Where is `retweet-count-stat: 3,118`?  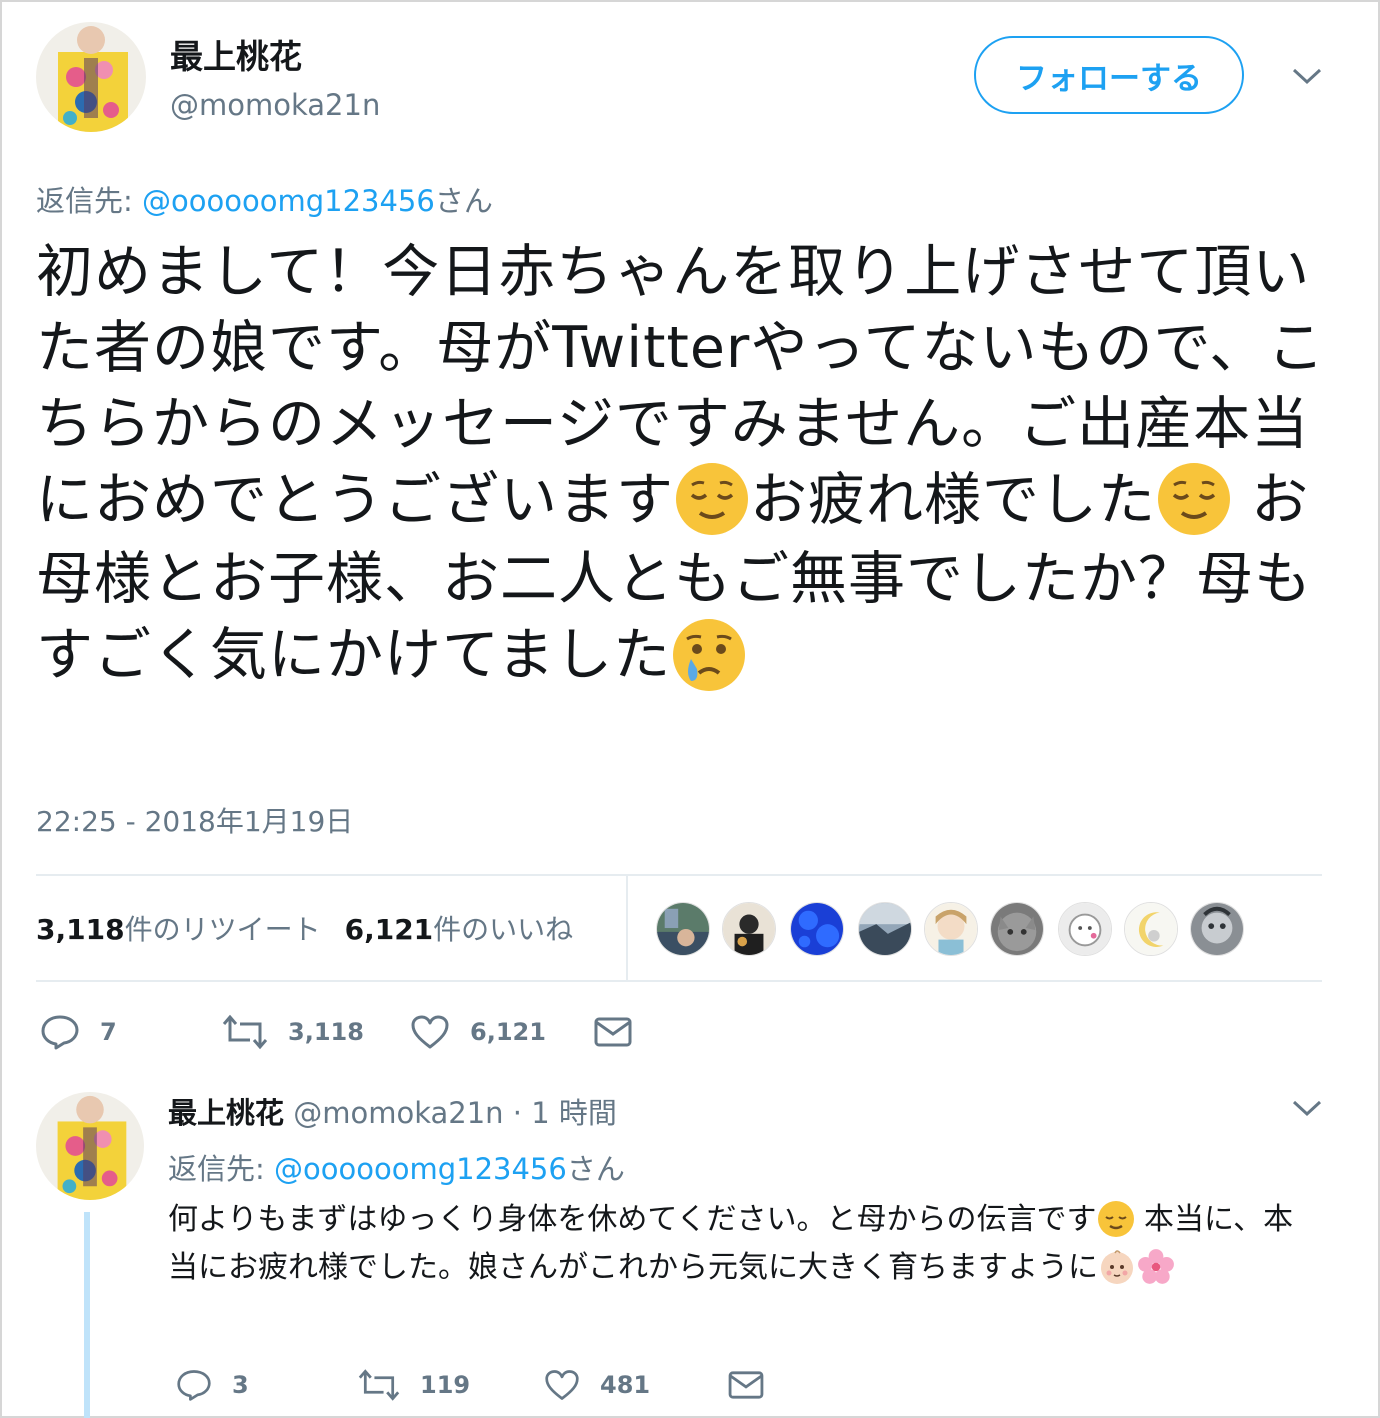
retweet-count-stat: 3,118 is located at coordinates (80, 929).